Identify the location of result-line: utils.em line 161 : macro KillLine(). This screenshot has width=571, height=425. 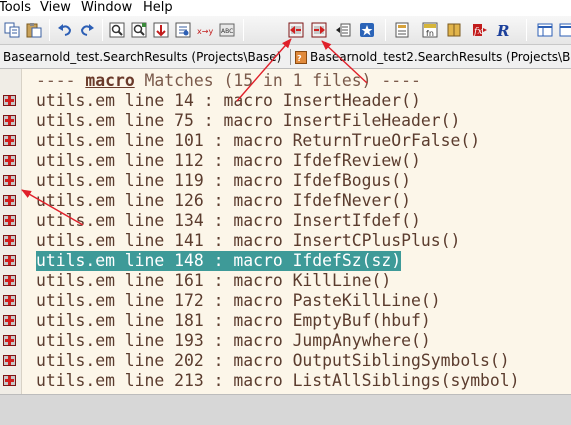
(213, 281).